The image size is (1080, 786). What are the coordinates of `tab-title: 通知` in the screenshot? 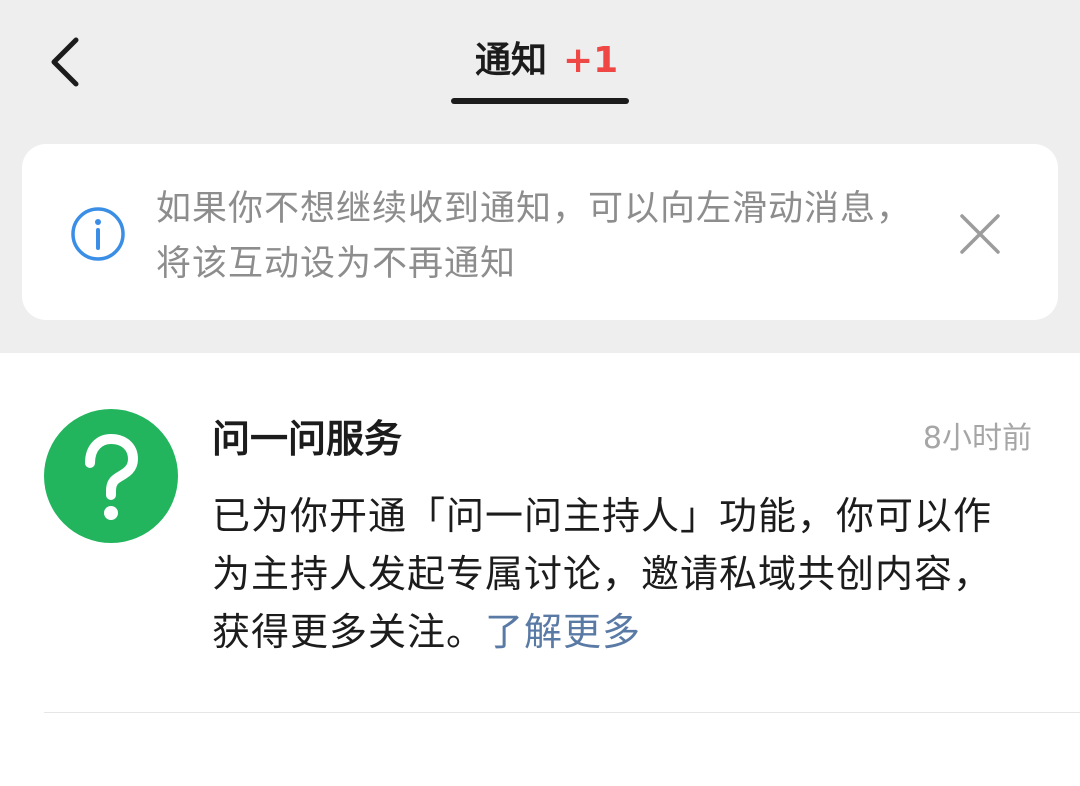 It's located at (511, 60).